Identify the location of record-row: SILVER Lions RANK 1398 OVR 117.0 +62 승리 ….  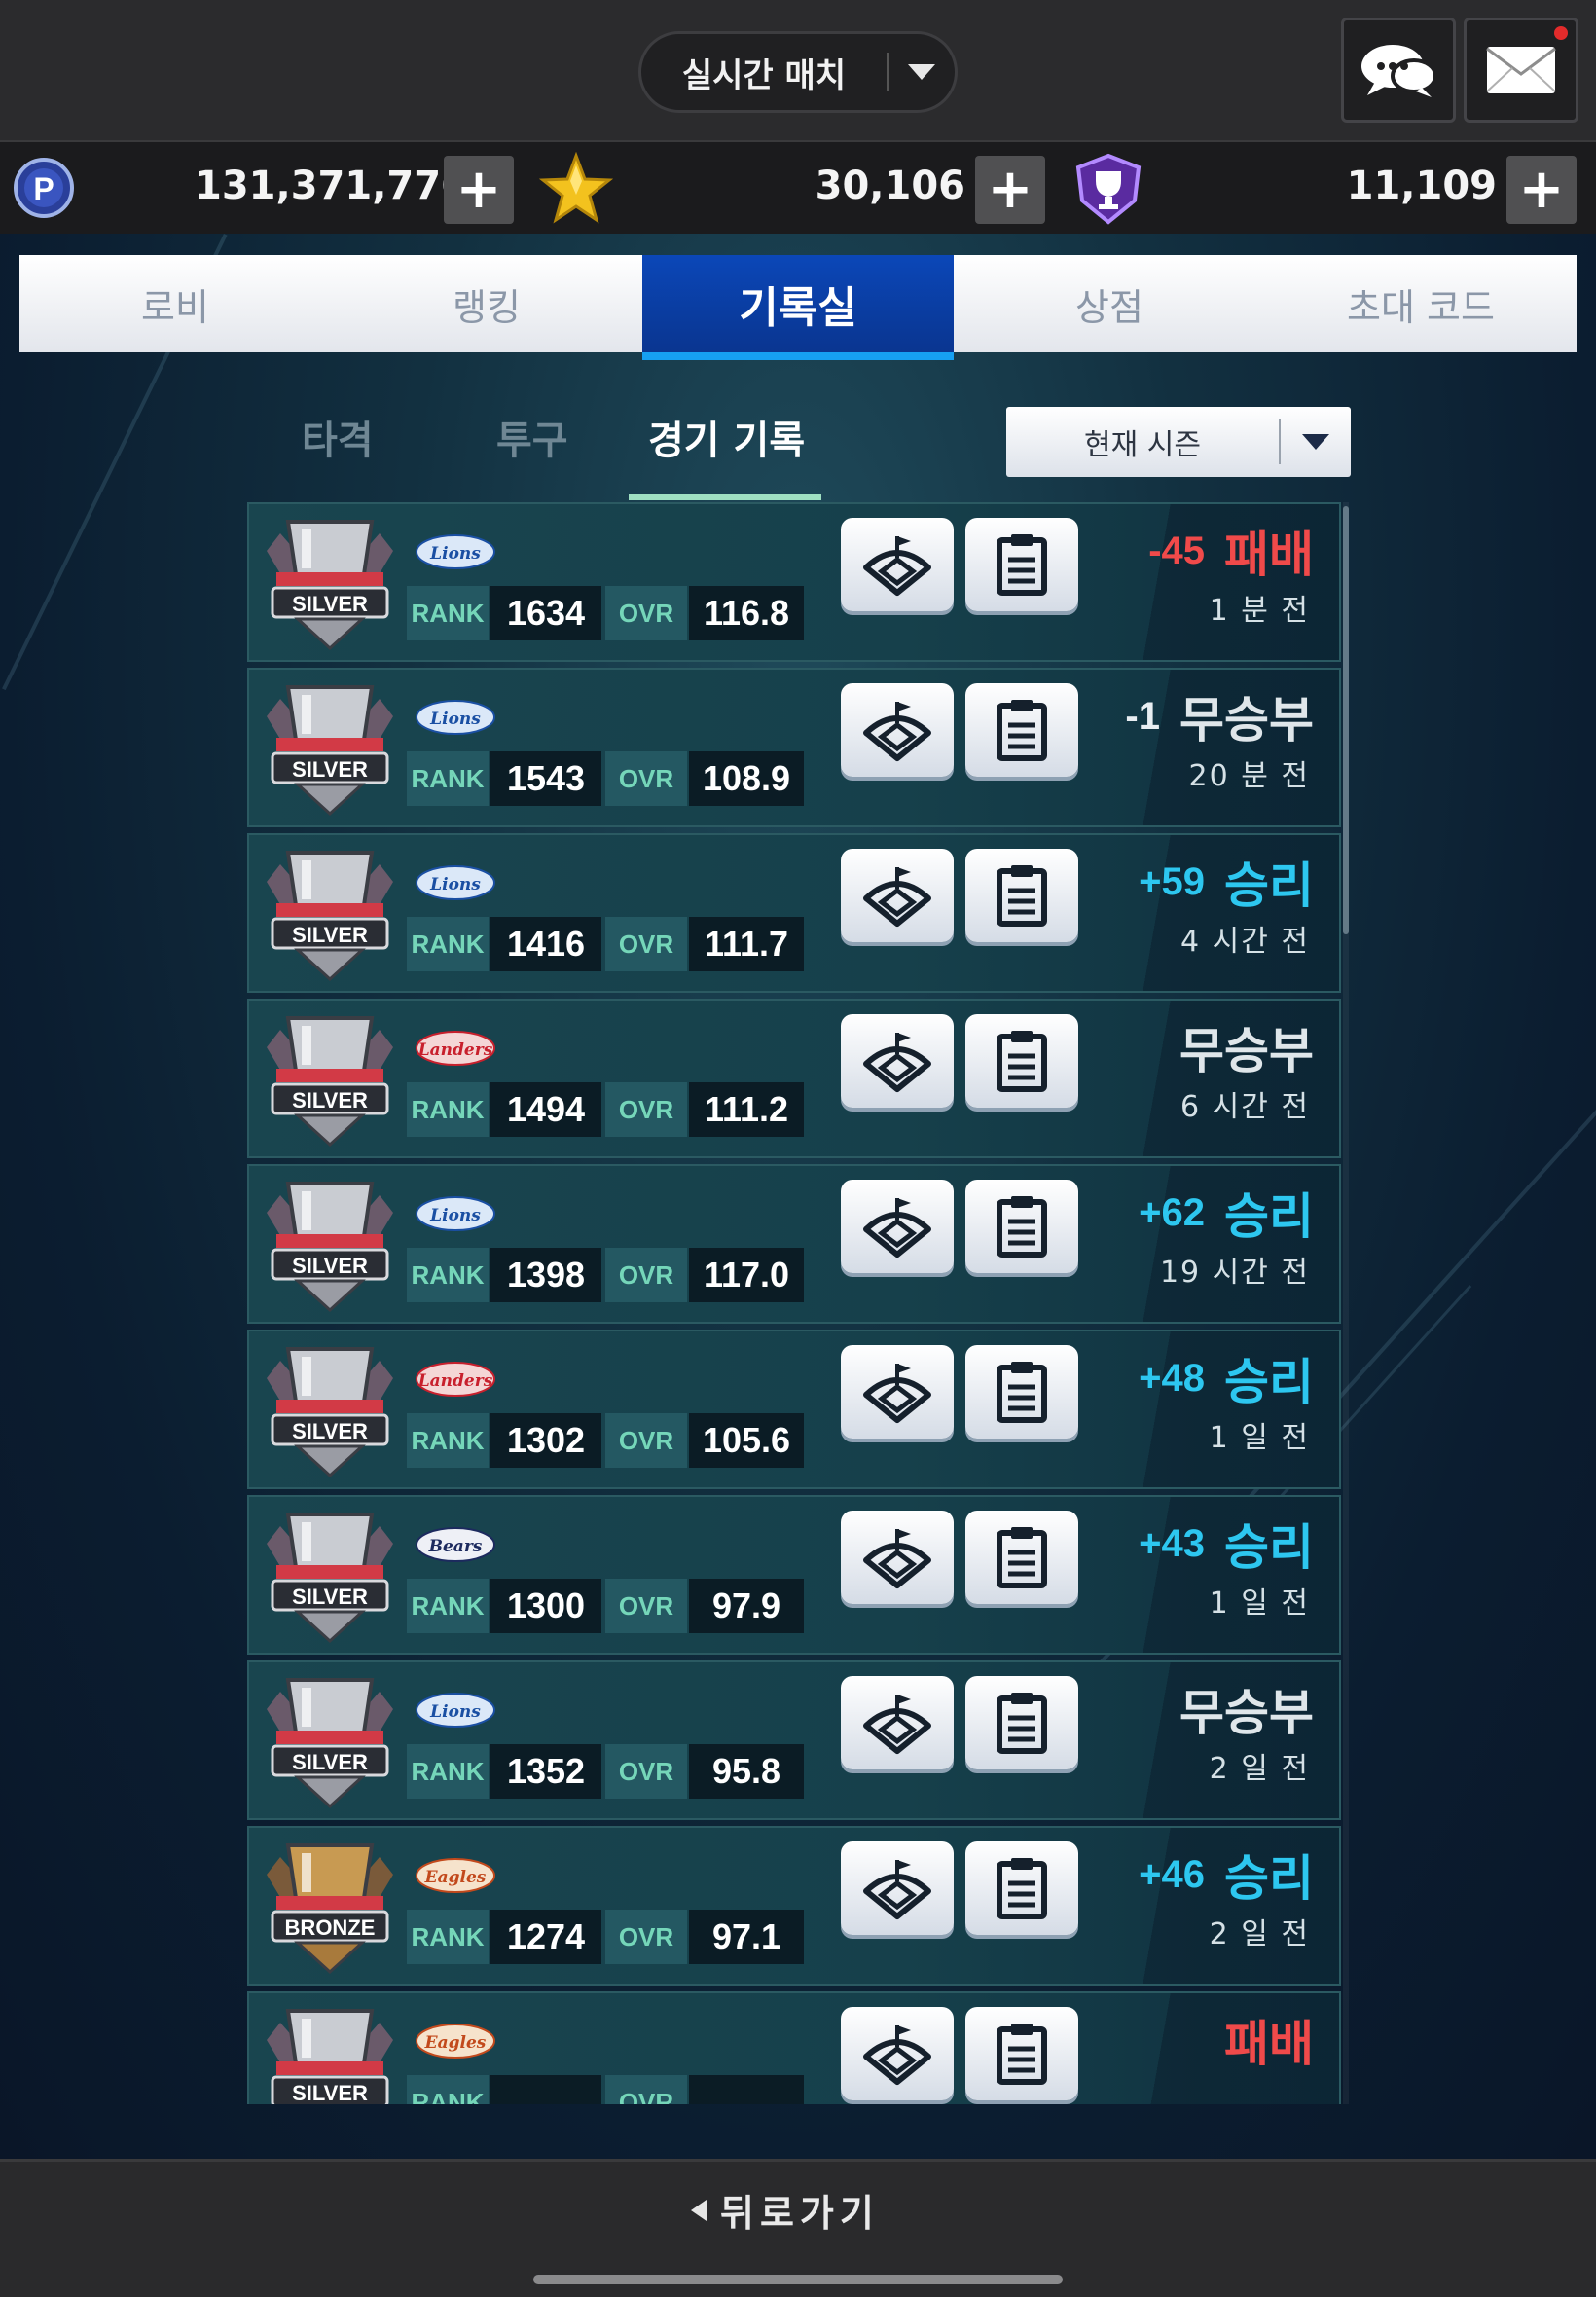
(794, 1244).